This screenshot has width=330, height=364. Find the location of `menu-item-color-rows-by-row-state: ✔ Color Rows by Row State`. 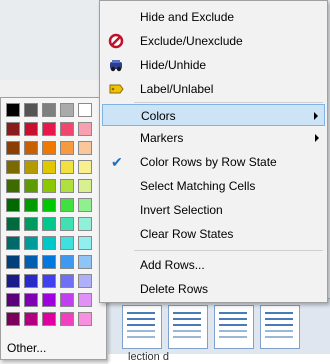

menu-item-color-rows-by-row-state: ✔ Color Rows by Row State is located at coordinates (213, 162).